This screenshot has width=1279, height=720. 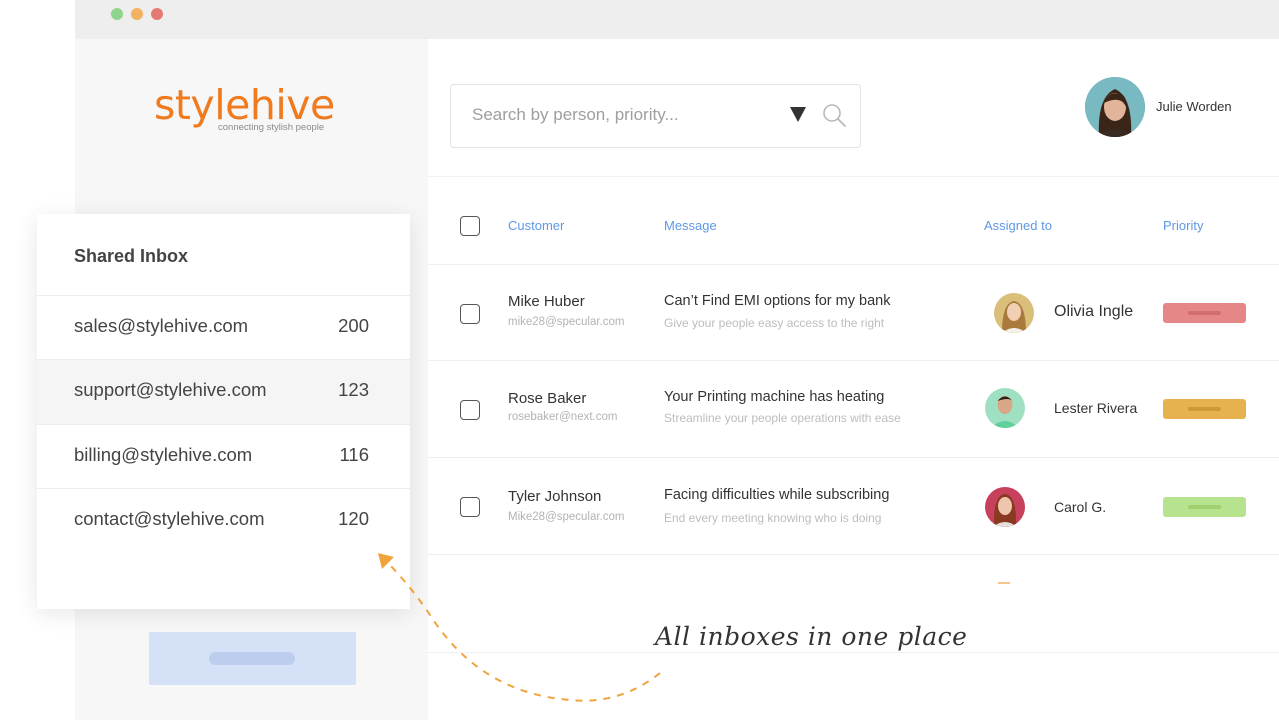 What do you see at coordinates (353, 325) in the screenshot?
I see `inbox-count: 200` at bounding box center [353, 325].